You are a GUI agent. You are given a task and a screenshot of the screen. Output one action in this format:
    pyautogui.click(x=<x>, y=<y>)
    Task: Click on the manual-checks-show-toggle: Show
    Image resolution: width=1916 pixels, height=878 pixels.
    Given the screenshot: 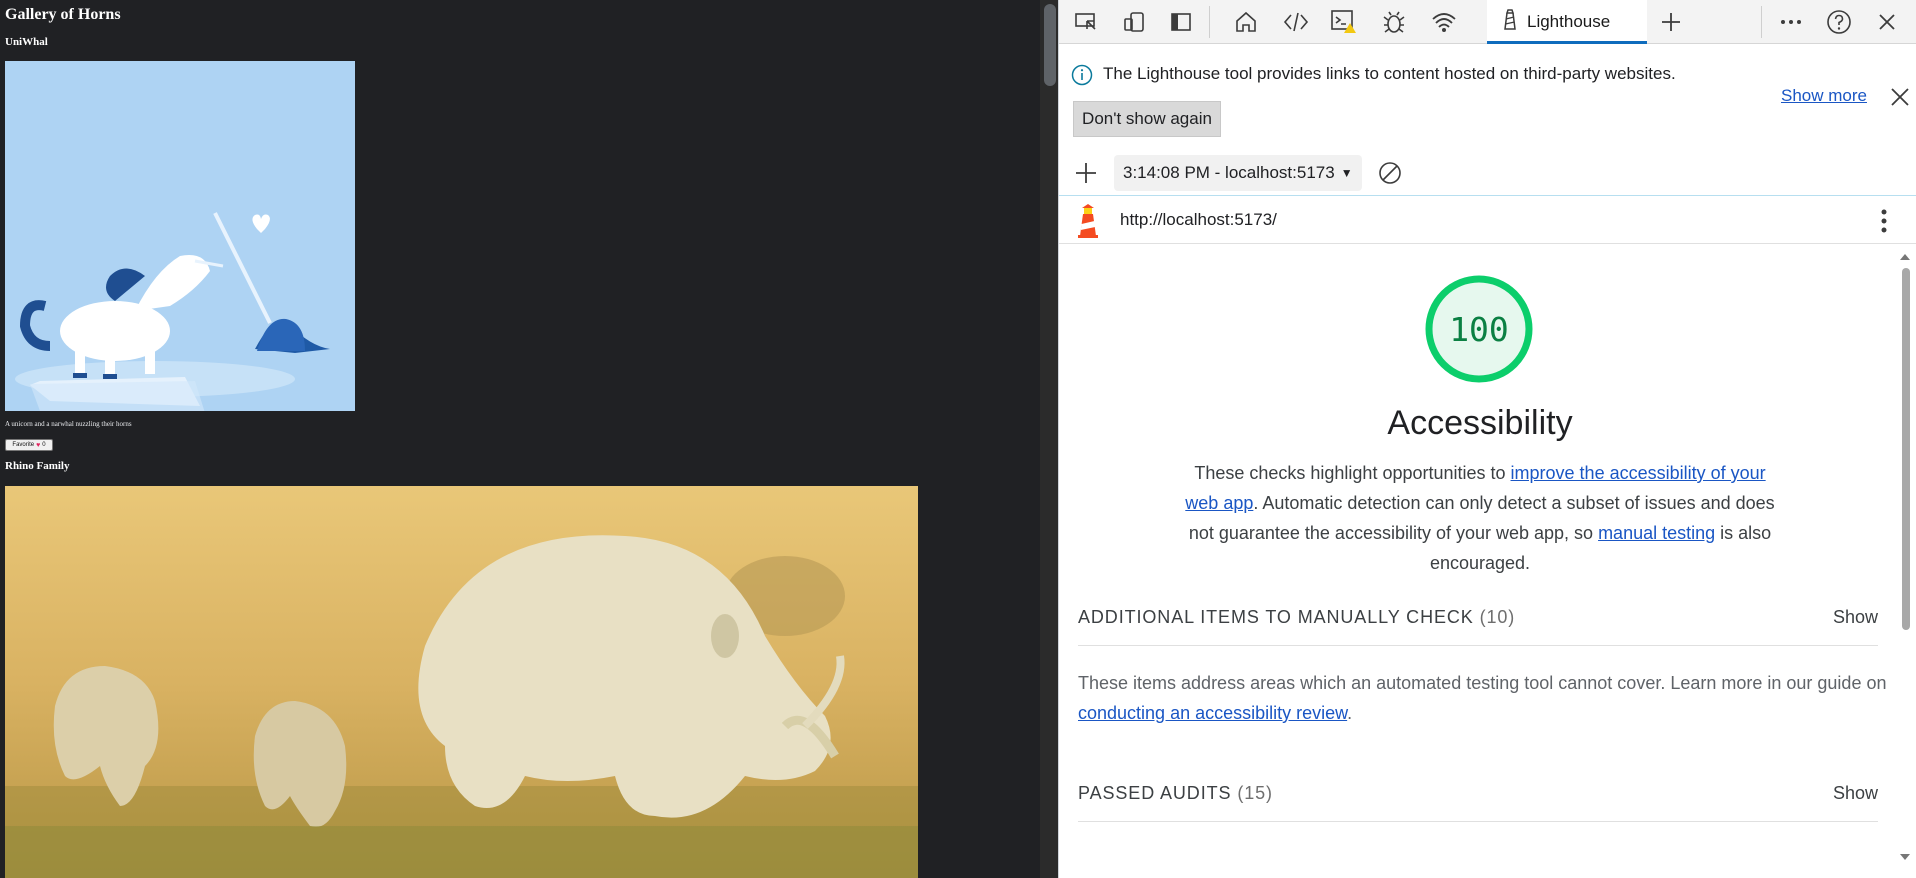 What is the action you would take?
    pyautogui.click(x=1855, y=617)
    